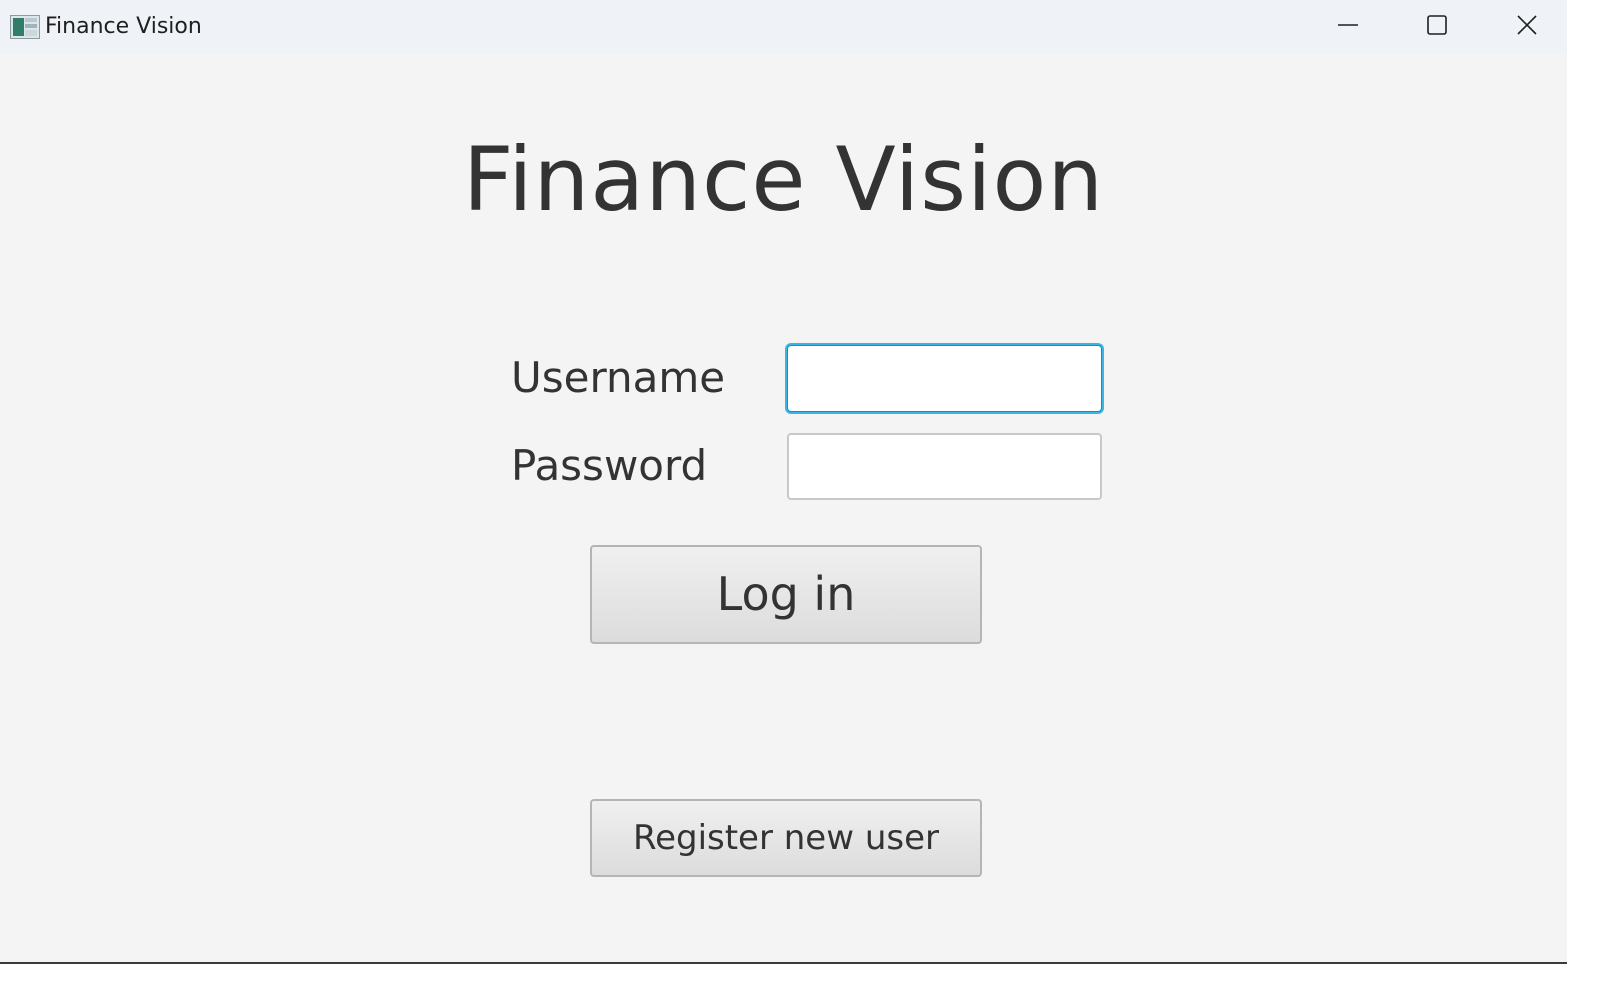 Image resolution: width=1602 pixels, height=984 pixels. Describe the element at coordinates (944, 466) in the screenshot. I see `password-input` at that location.